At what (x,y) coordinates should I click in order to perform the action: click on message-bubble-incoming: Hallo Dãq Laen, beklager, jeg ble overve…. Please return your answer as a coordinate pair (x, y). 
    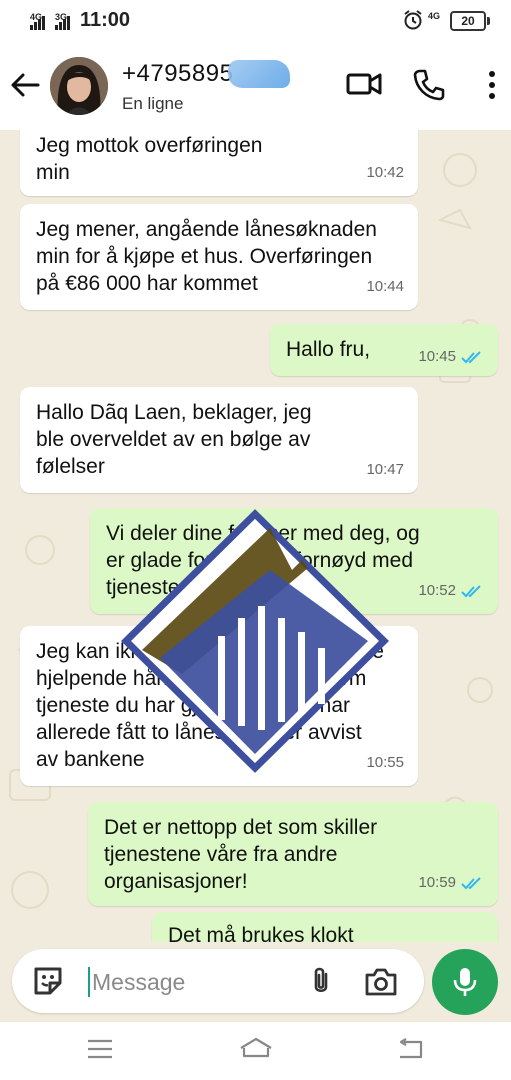
    Looking at the image, I should click on (219, 440).